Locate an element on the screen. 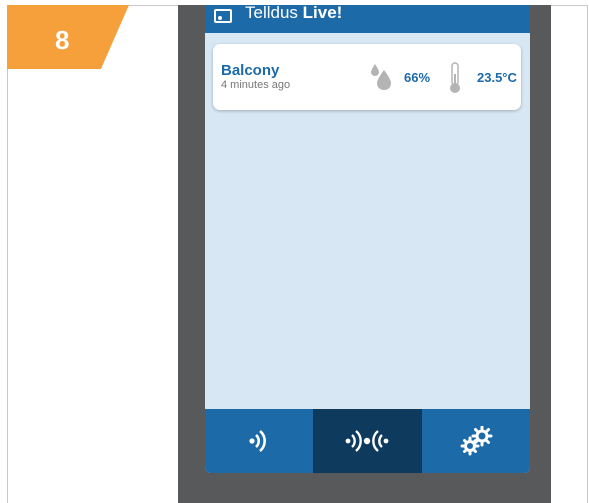 The width and height of the screenshot is (589, 503). sensor-signal-icon is located at coordinates (367, 441).